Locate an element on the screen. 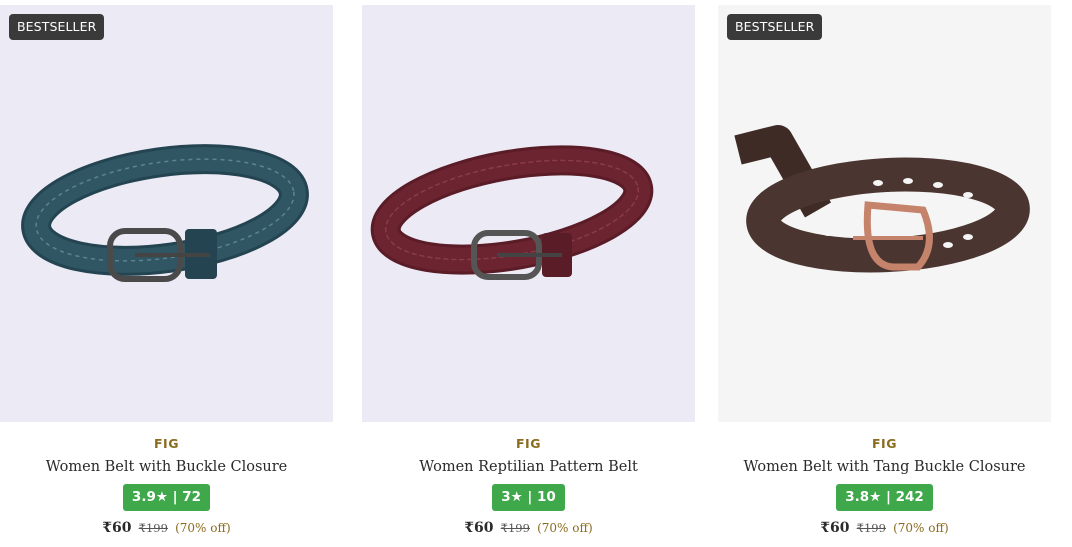  product-title: Women Belt with Tang Buckle Closure is located at coordinates (884, 467).